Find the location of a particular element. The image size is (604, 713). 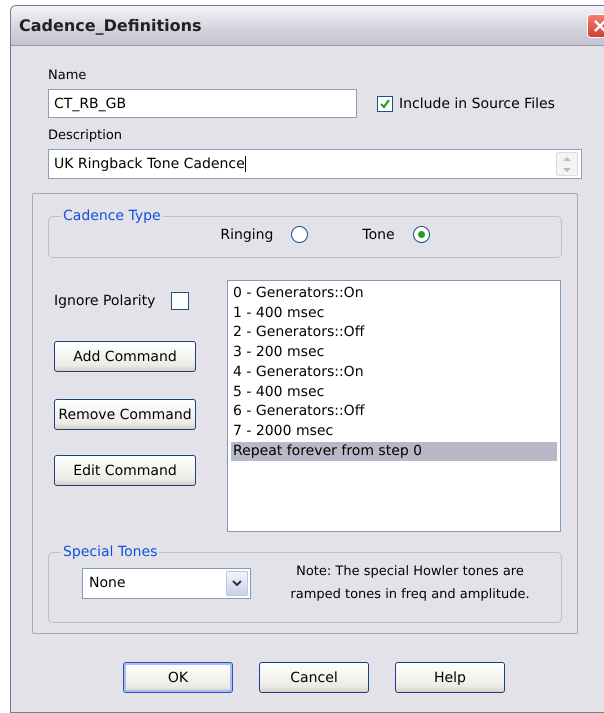

list-item: 7 - 2000 msec is located at coordinates (394, 432).